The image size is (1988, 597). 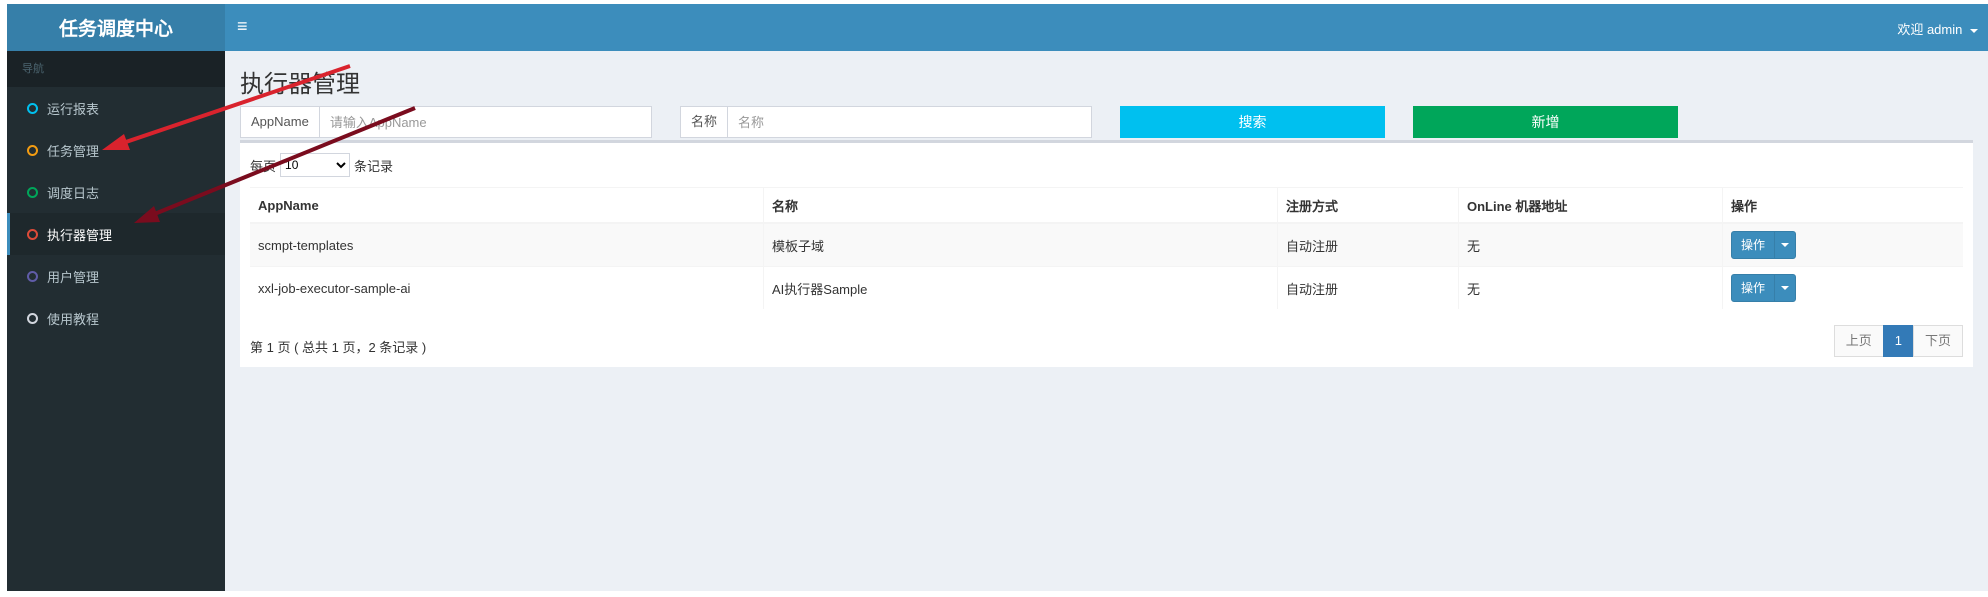 What do you see at coordinates (116, 69) in the screenshot?
I see `sidebar-header: 导航` at bounding box center [116, 69].